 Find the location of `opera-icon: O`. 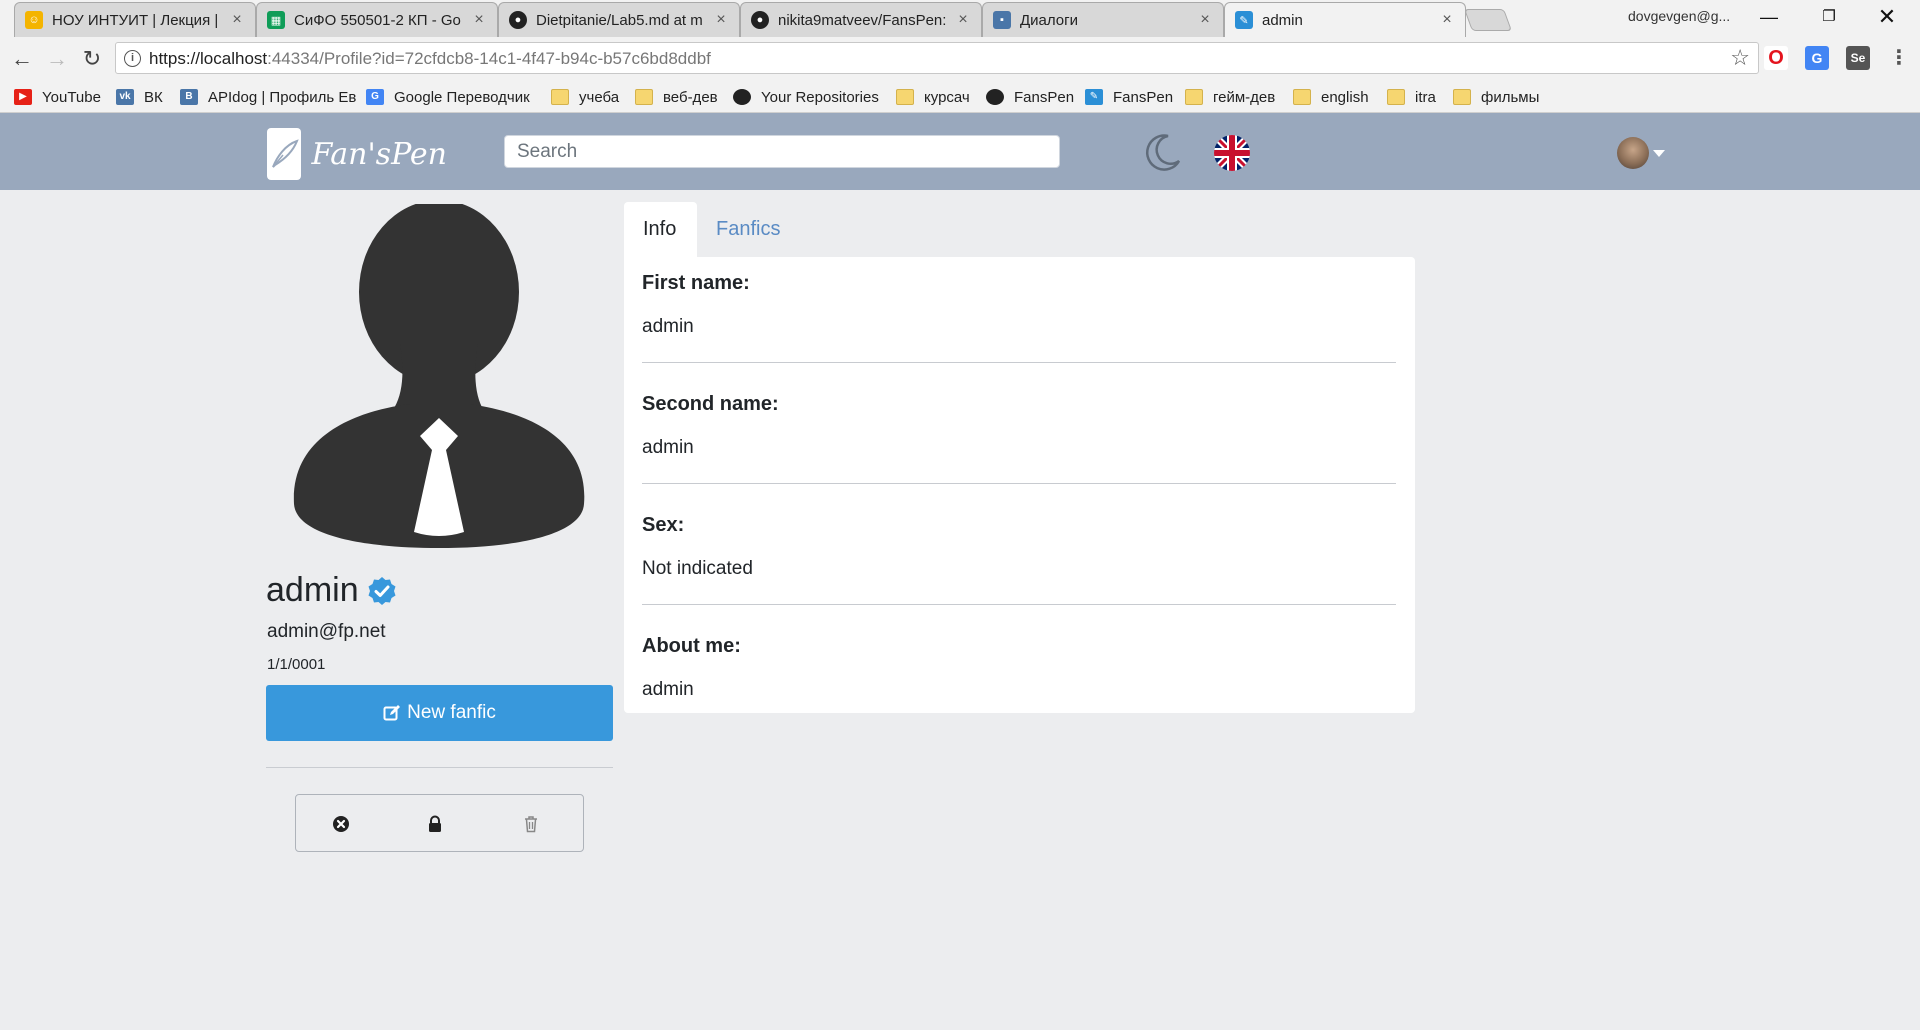

opera-icon: O is located at coordinates (1776, 58).